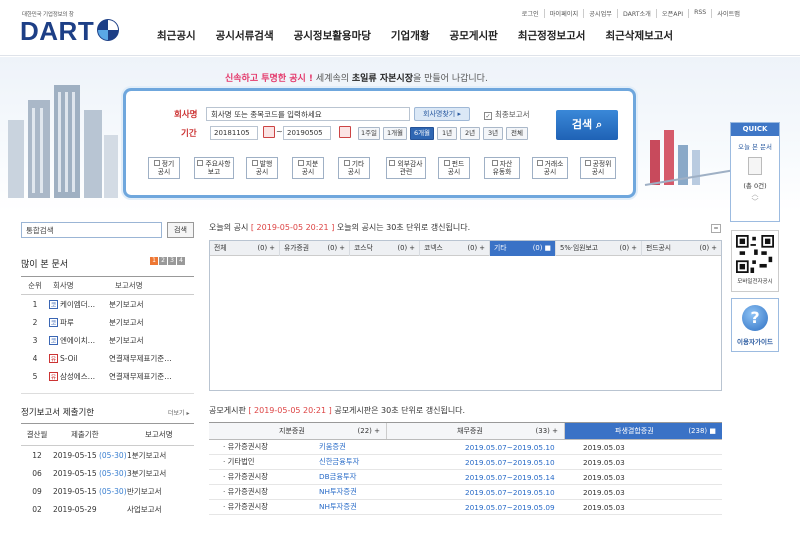 This screenshot has height=533, width=800. Describe the element at coordinates (395, 133) in the screenshot. I see `period-1month-button: 1개월` at that location.